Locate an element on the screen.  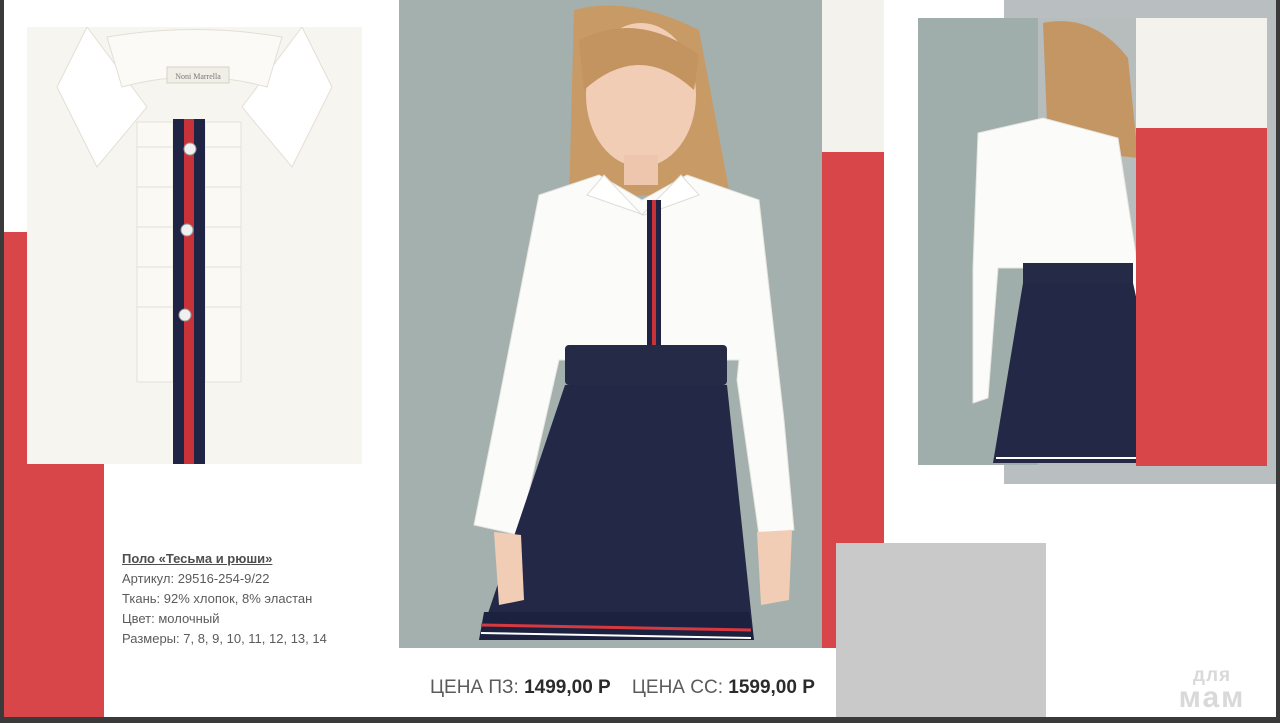
price-ss-label: ЦЕНА СС: is located at coordinates (677, 687).